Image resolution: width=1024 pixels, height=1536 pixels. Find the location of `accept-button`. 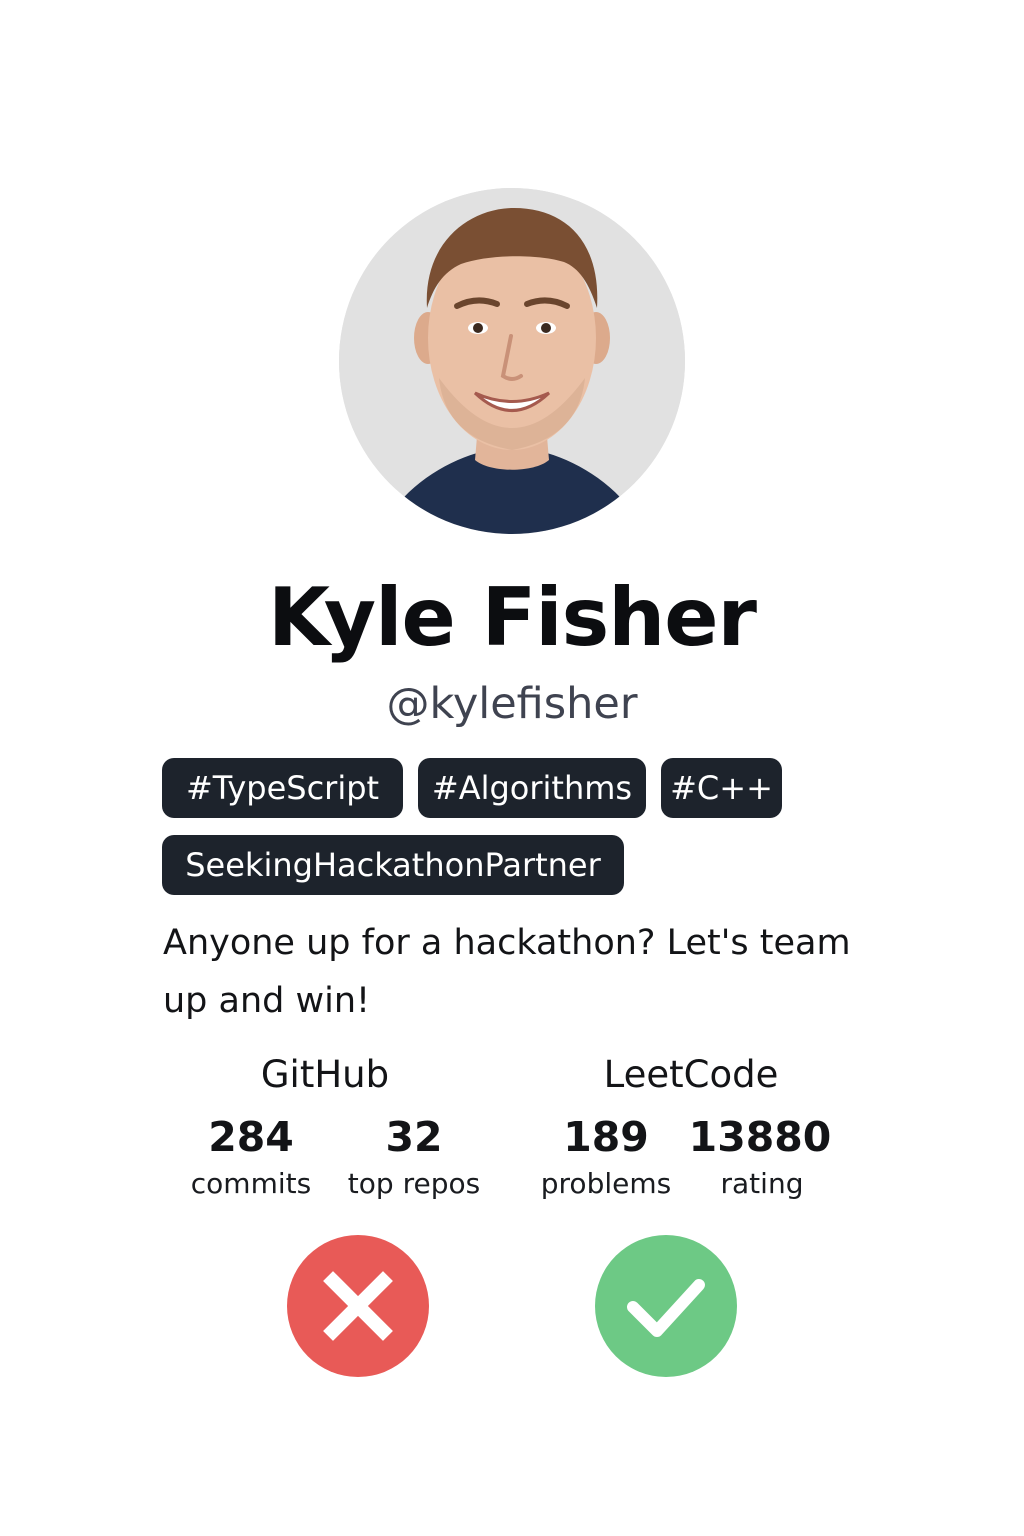

accept-button is located at coordinates (666, 1306).